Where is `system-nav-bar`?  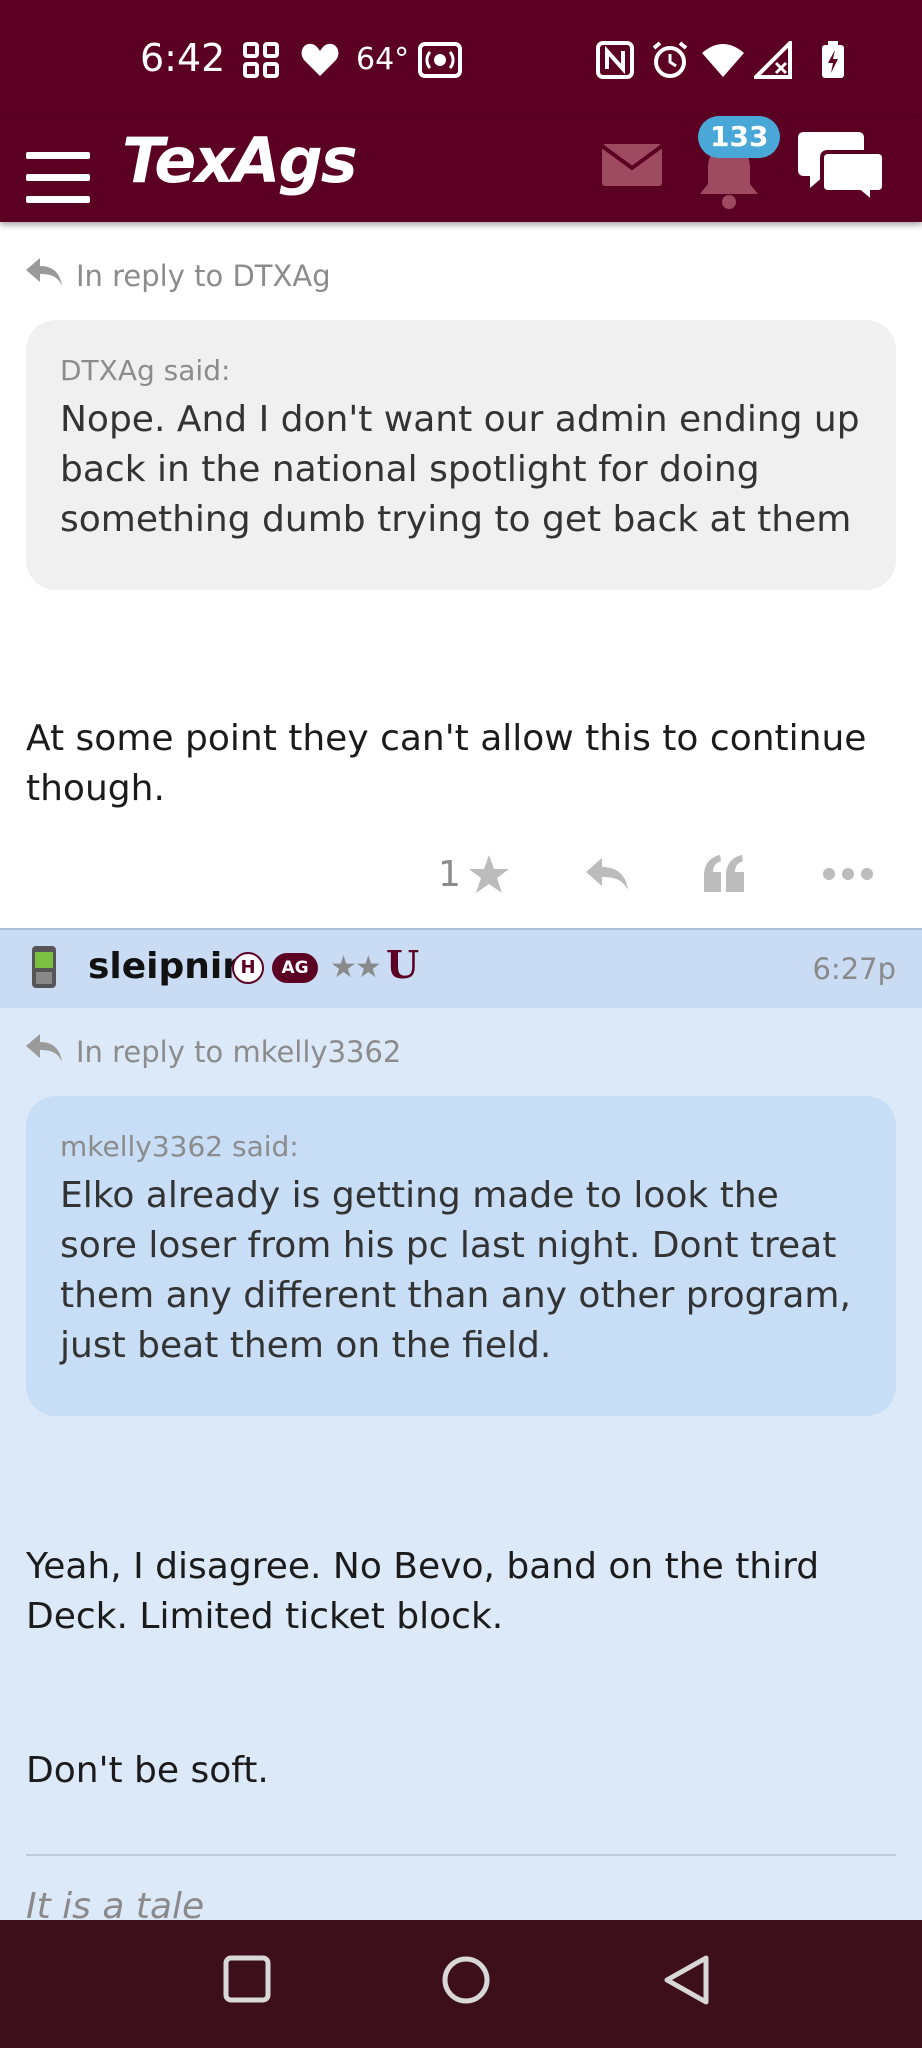
system-nav-bar is located at coordinates (461, 1984).